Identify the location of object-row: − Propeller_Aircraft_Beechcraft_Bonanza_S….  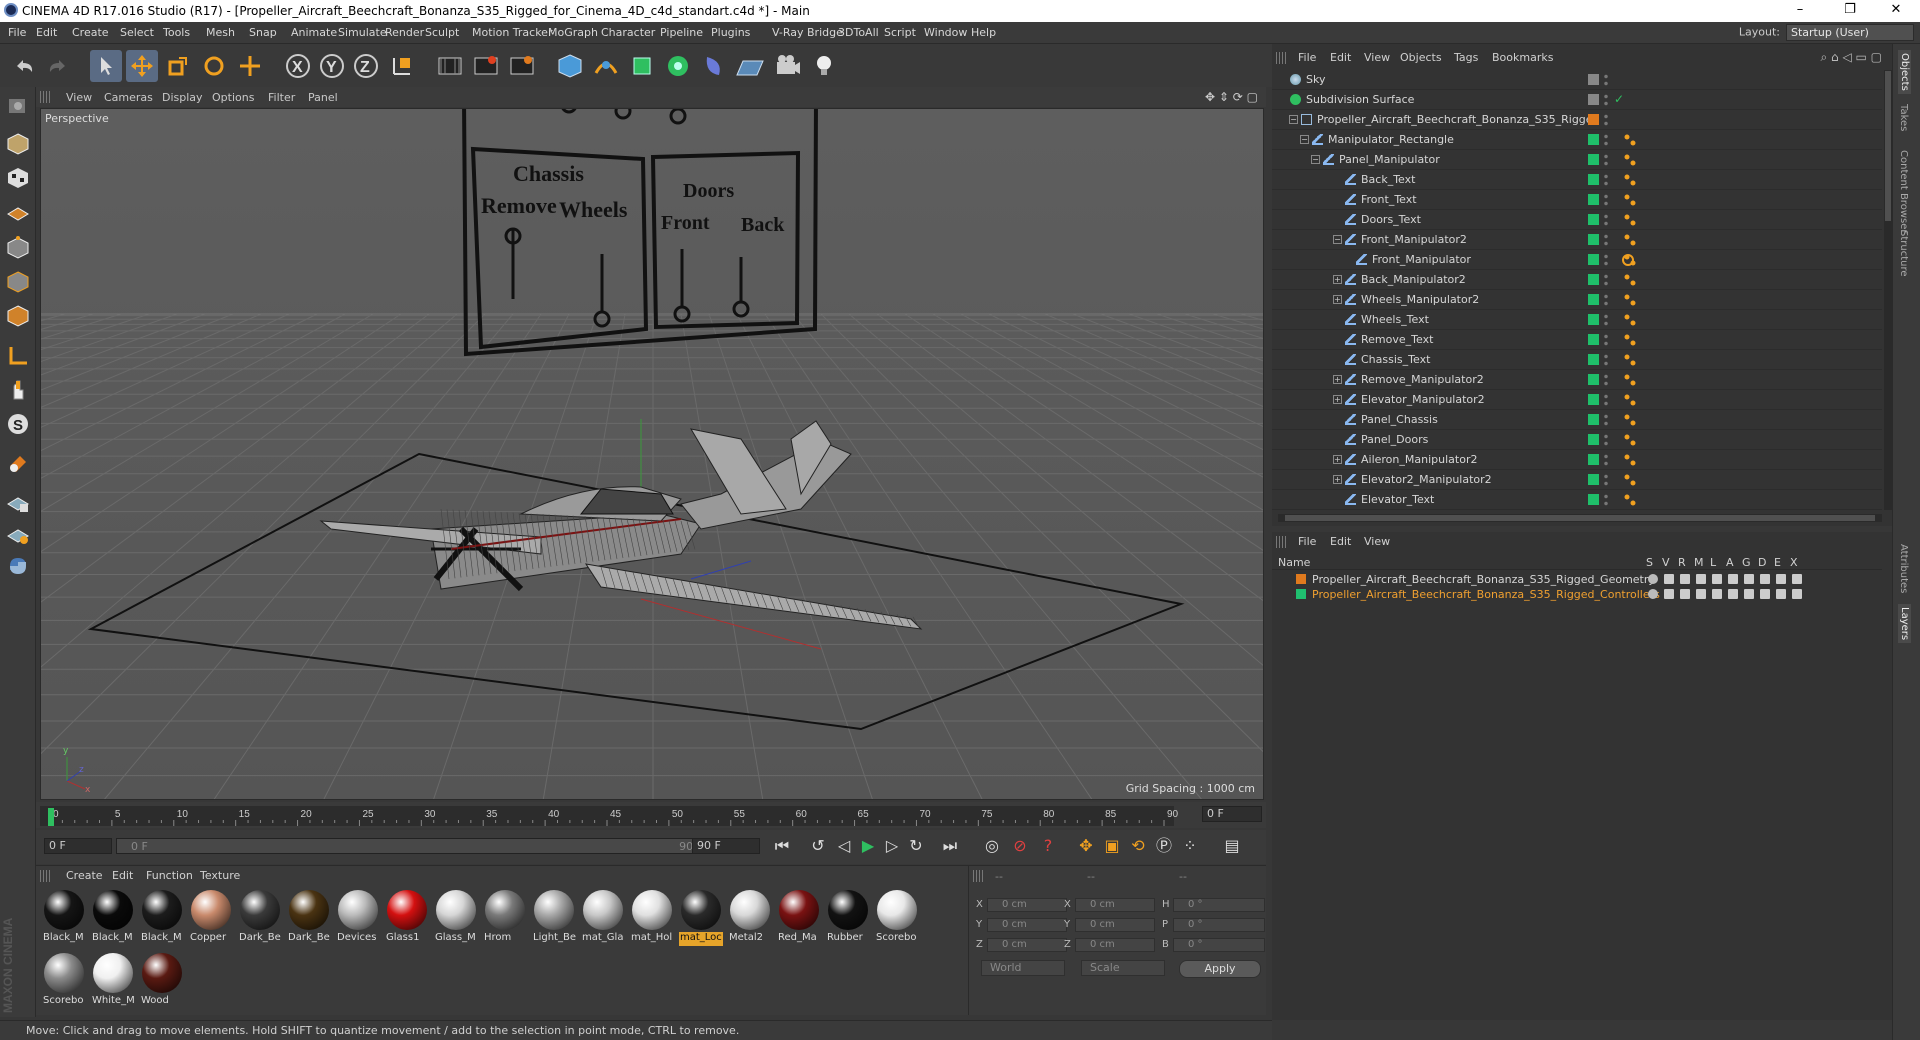
(1577, 120).